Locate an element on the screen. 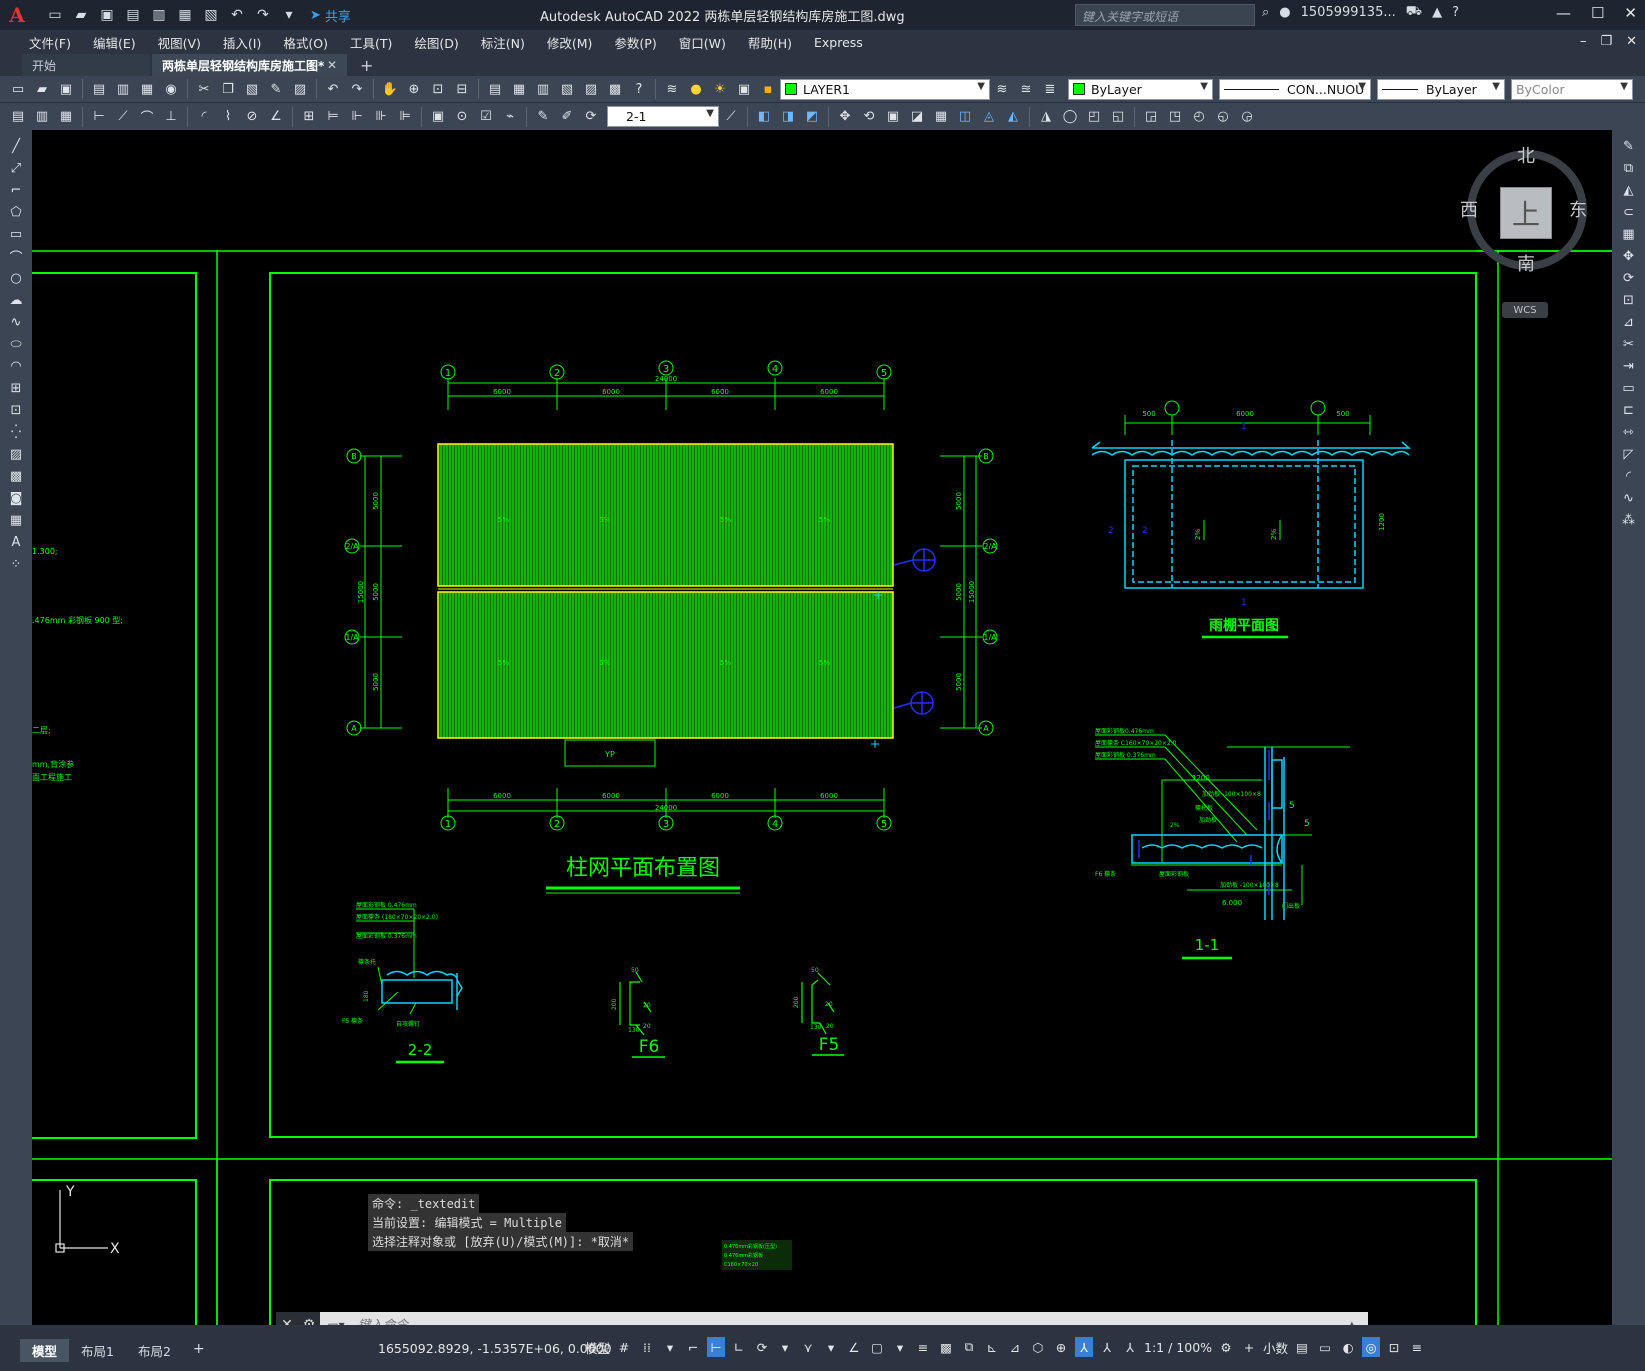 The width and height of the screenshot is (1645, 1371). transparency-icon: ▩ is located at coordinates (946, 1347).